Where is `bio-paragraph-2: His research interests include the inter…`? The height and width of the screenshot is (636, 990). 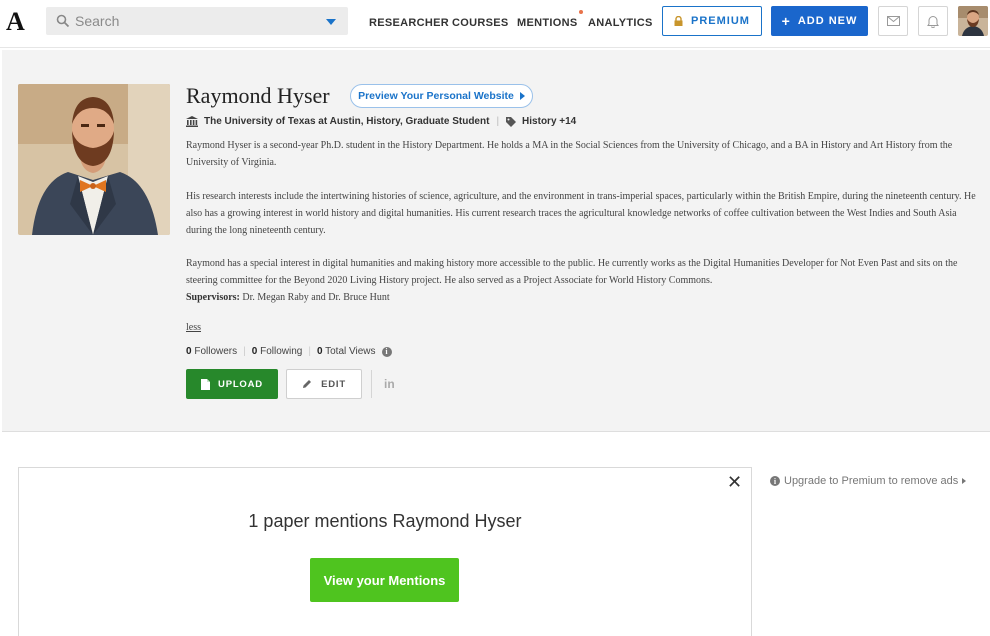
bio-paragraph-2: His research interests include the inter… is located at coordinates (581, 213).